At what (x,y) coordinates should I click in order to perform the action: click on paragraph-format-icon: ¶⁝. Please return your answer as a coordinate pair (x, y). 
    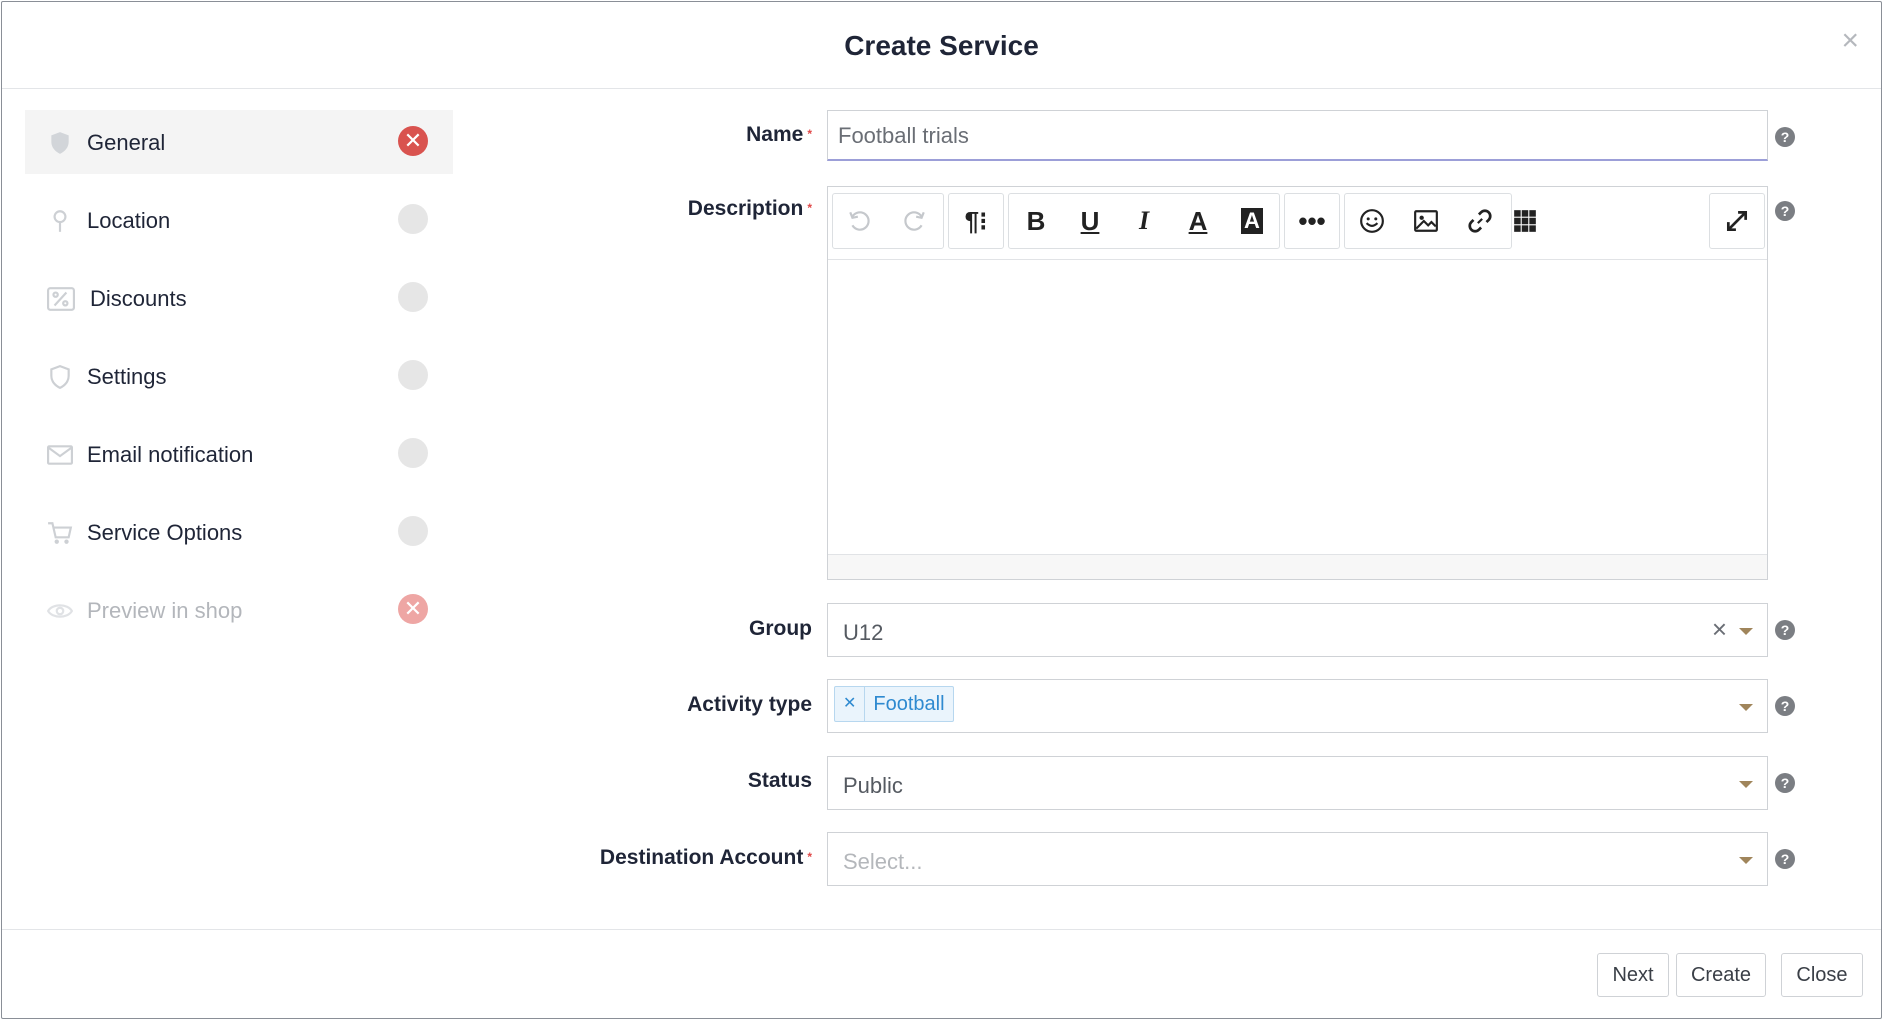
    Looking at the image, I should click on (976, 221).